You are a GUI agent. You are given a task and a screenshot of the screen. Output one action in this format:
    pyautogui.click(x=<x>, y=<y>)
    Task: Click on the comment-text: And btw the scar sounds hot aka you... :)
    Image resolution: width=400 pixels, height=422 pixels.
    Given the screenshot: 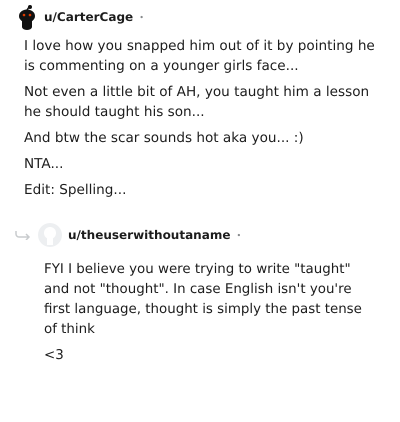 What is the action you would take?
    pyautogui.click(x=164, y=138)
    